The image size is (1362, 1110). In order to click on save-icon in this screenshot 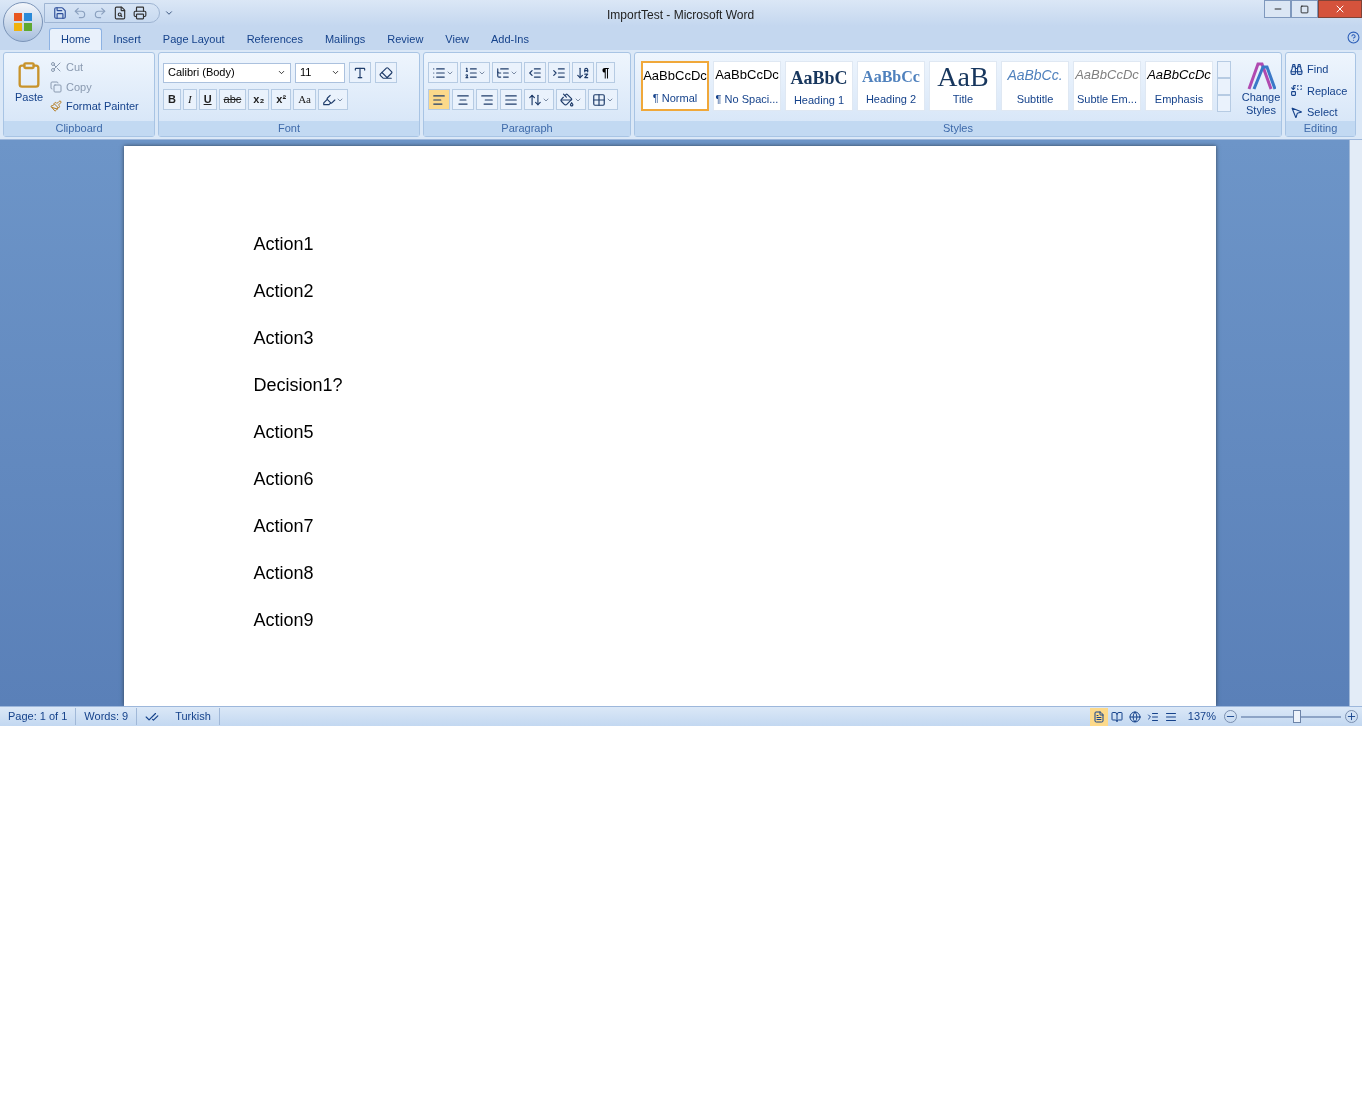, I will do `click(60, 13)`.